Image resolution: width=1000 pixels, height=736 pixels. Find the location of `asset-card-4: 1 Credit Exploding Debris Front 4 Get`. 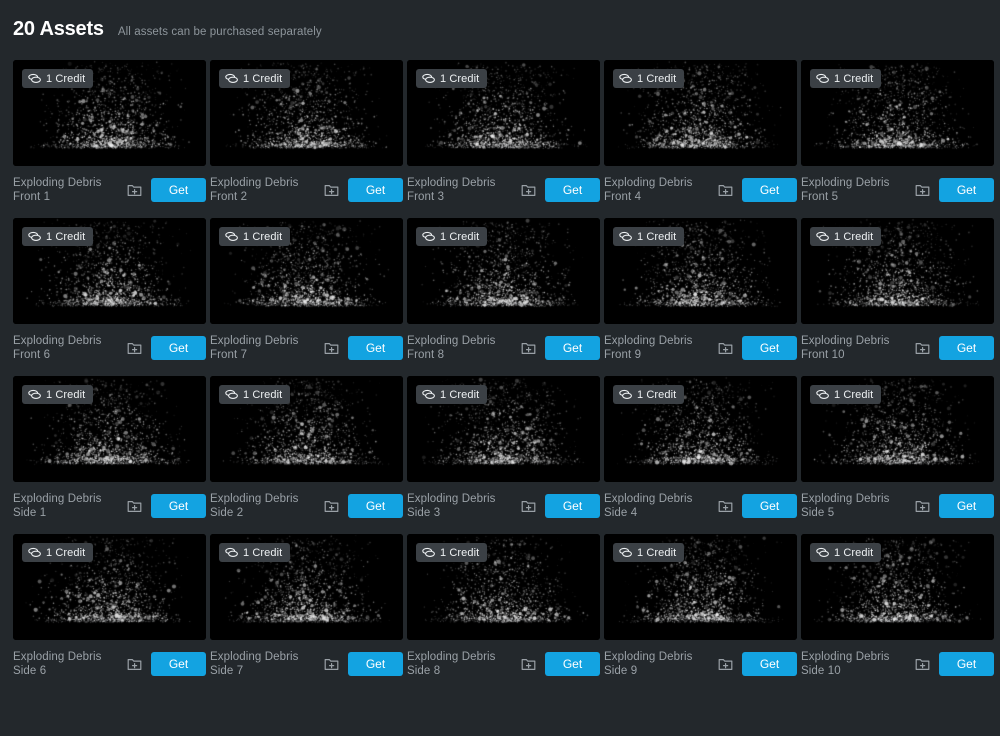

asset-card-4: 1 Credit Exploding Debris Front 4 Get is located at coordinates (700, 132).